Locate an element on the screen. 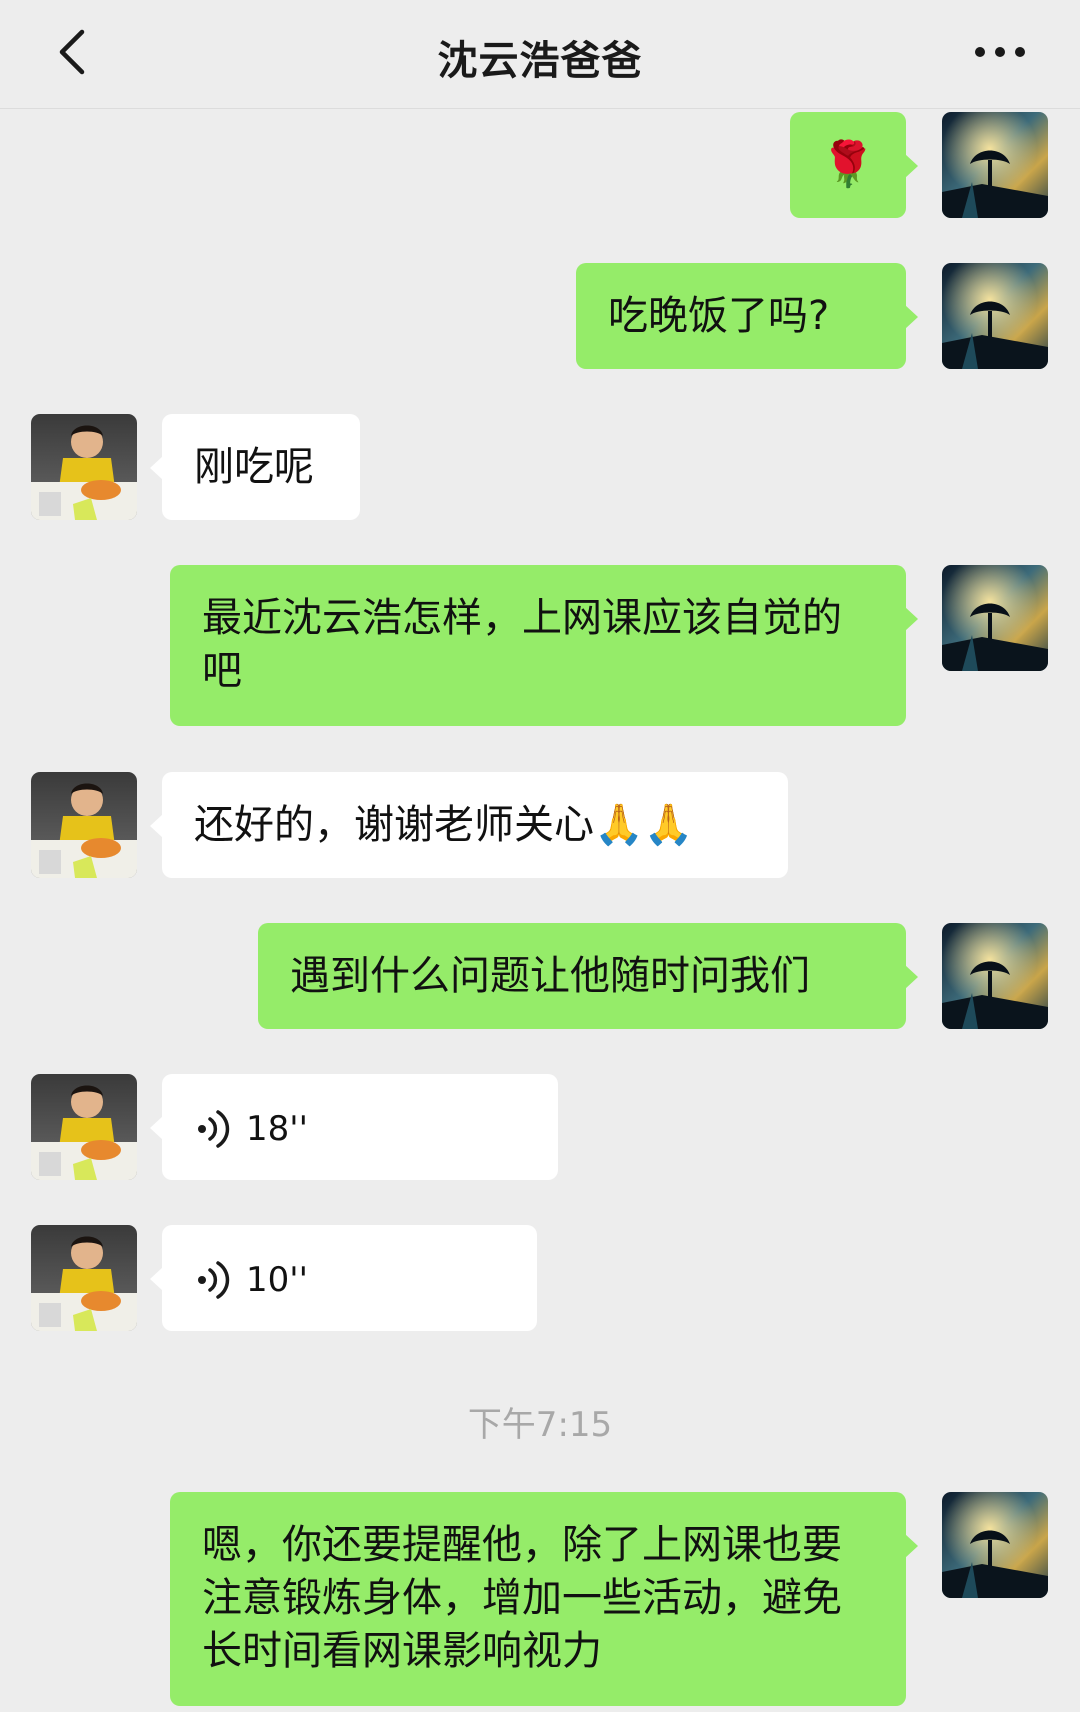  chat-header: 沈云浩爸爸 is located at coordinates (540, 54).